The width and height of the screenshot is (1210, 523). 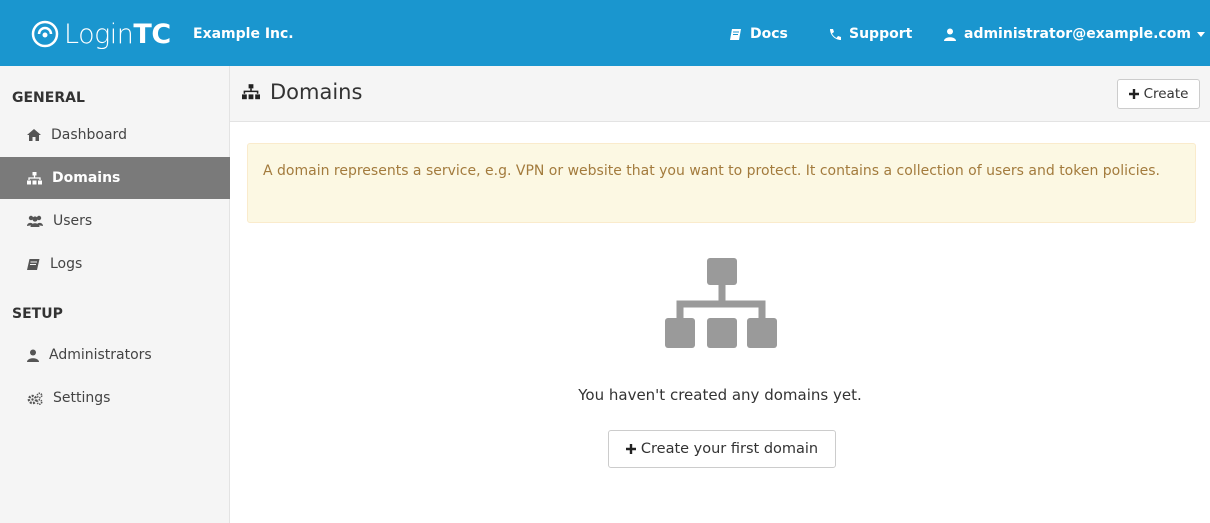 I want to click on docs-label: Docs, so click(x=769, y=34).